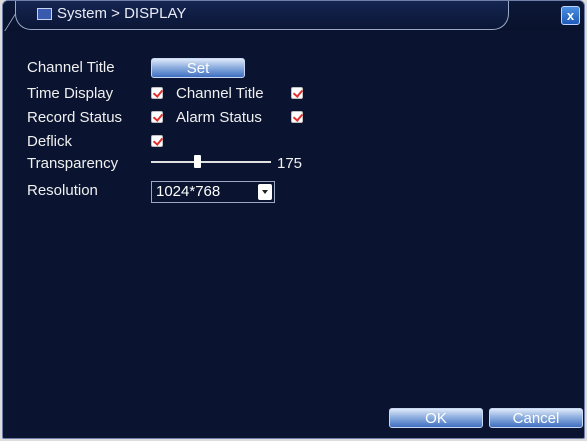 Image resolution: width=587 pixels, height=441 pixels. I want to click on time-display-label: Time Display, so click(70, 93).